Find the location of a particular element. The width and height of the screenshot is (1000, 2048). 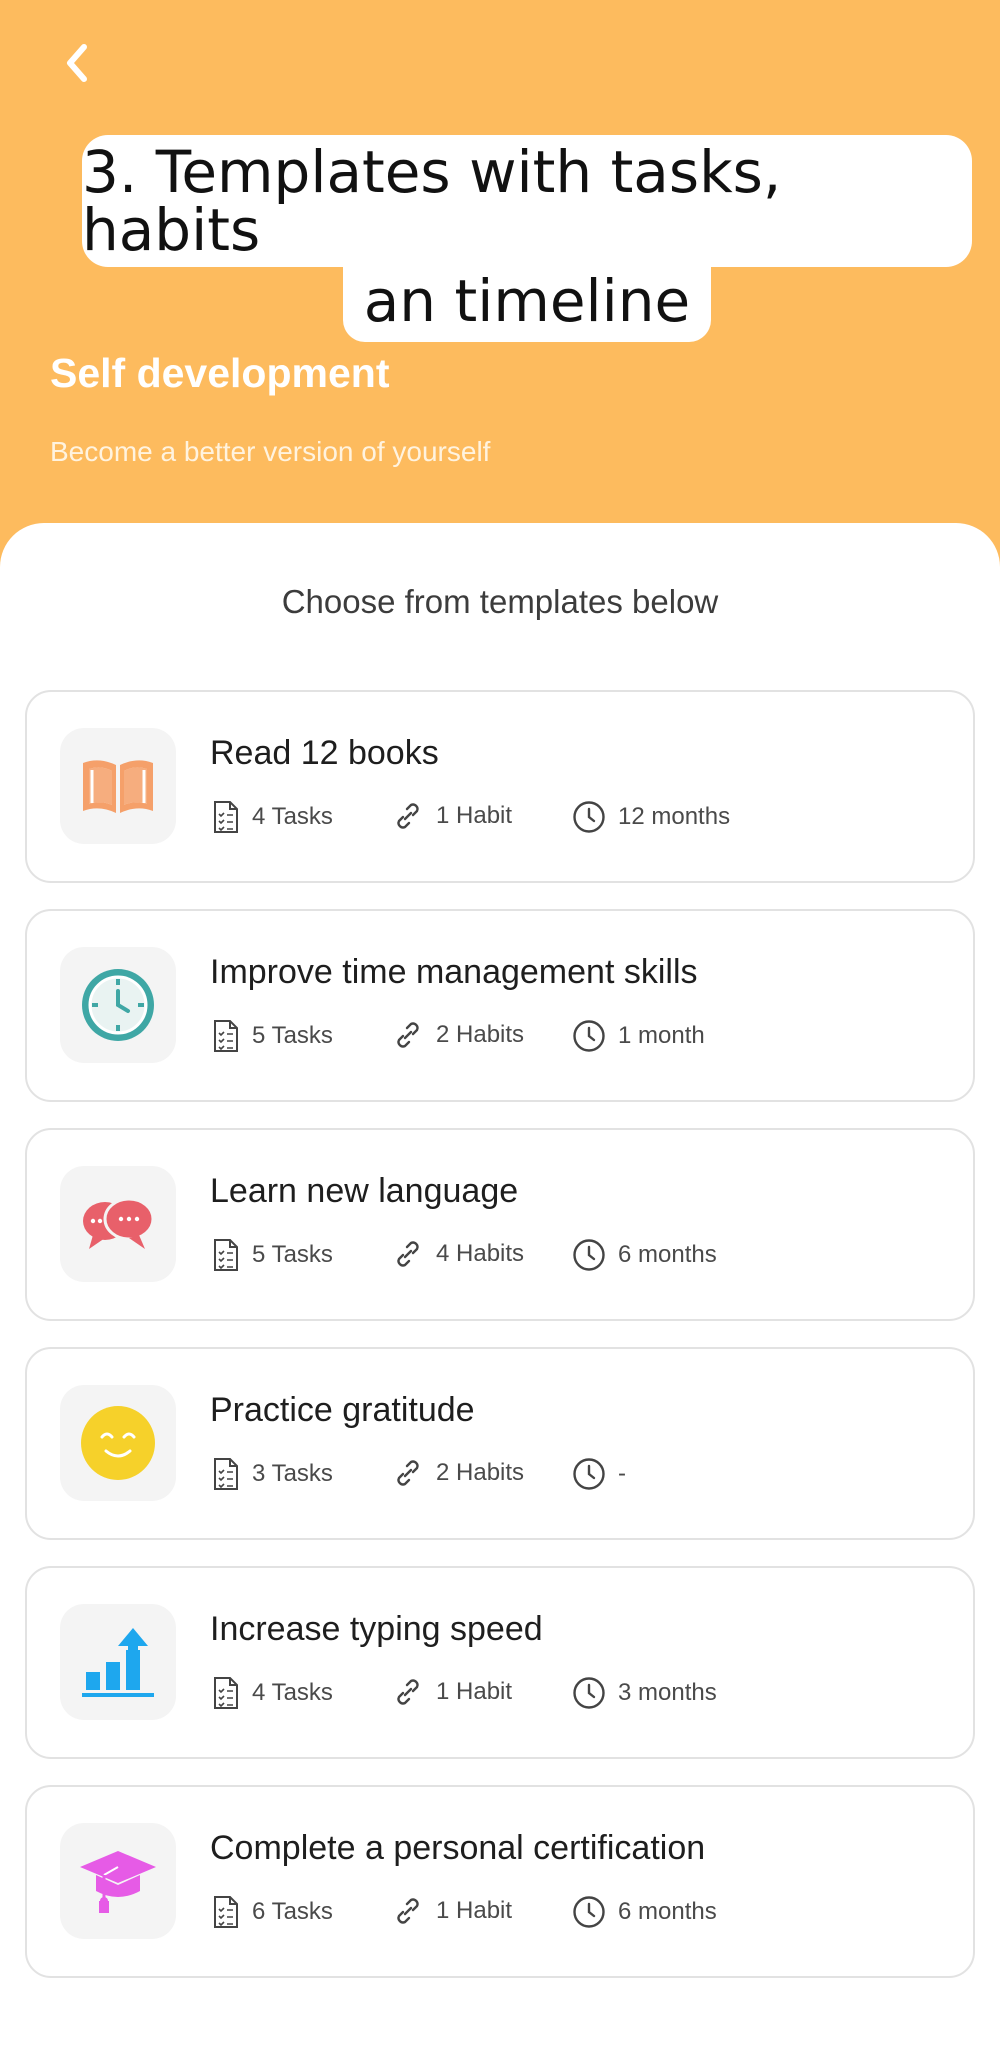

template-card-gratitude: Practice gratitude 3 Tasks 2 Habits - is located at coordinates (500, 1443).